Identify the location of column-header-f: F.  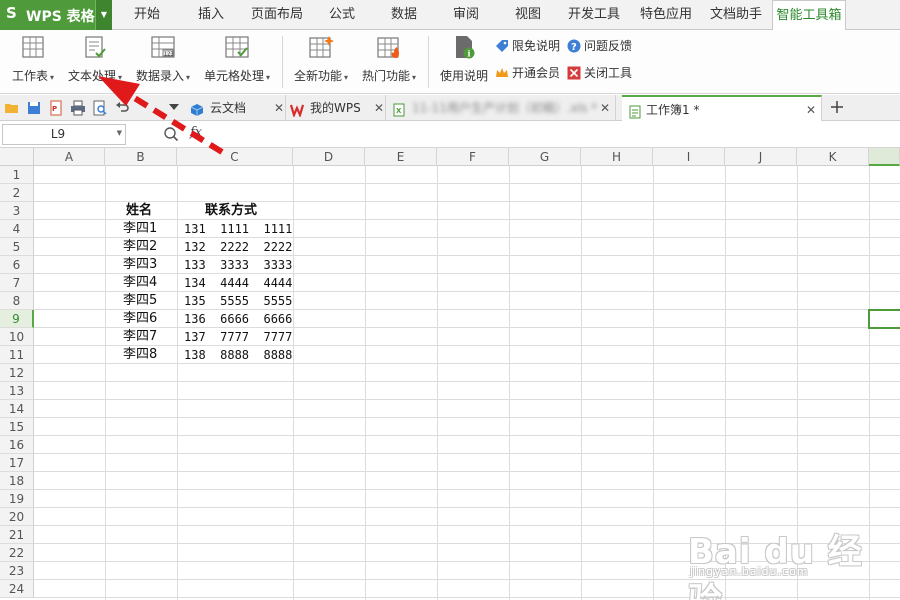
(473, 157).